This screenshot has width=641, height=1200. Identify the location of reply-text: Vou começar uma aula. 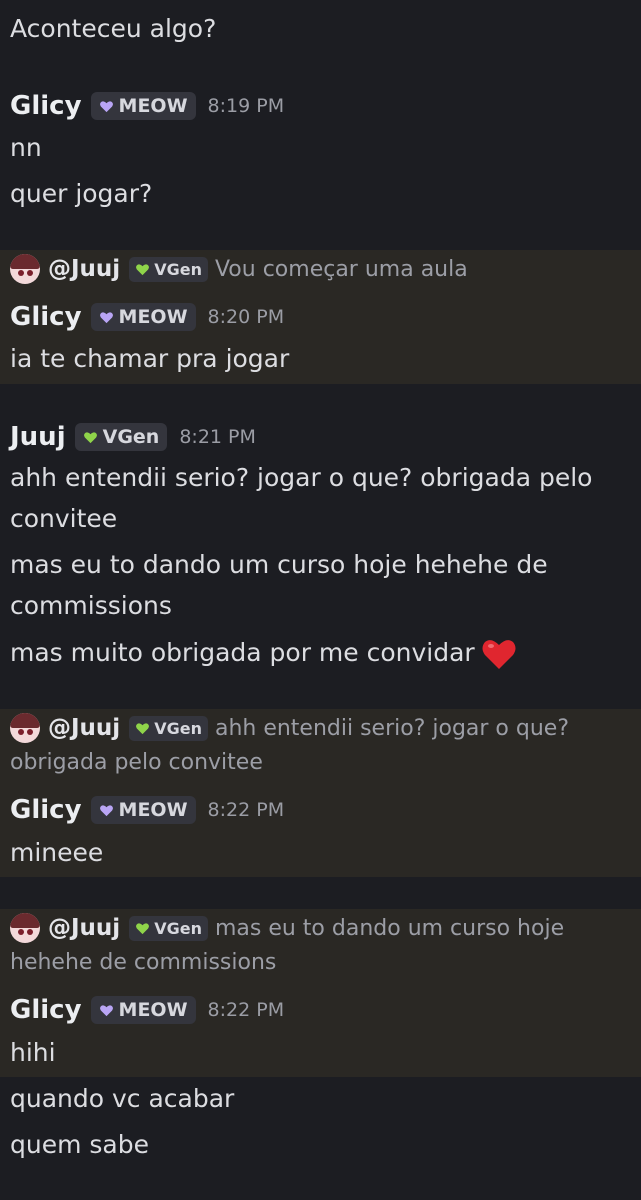
(341, 269).